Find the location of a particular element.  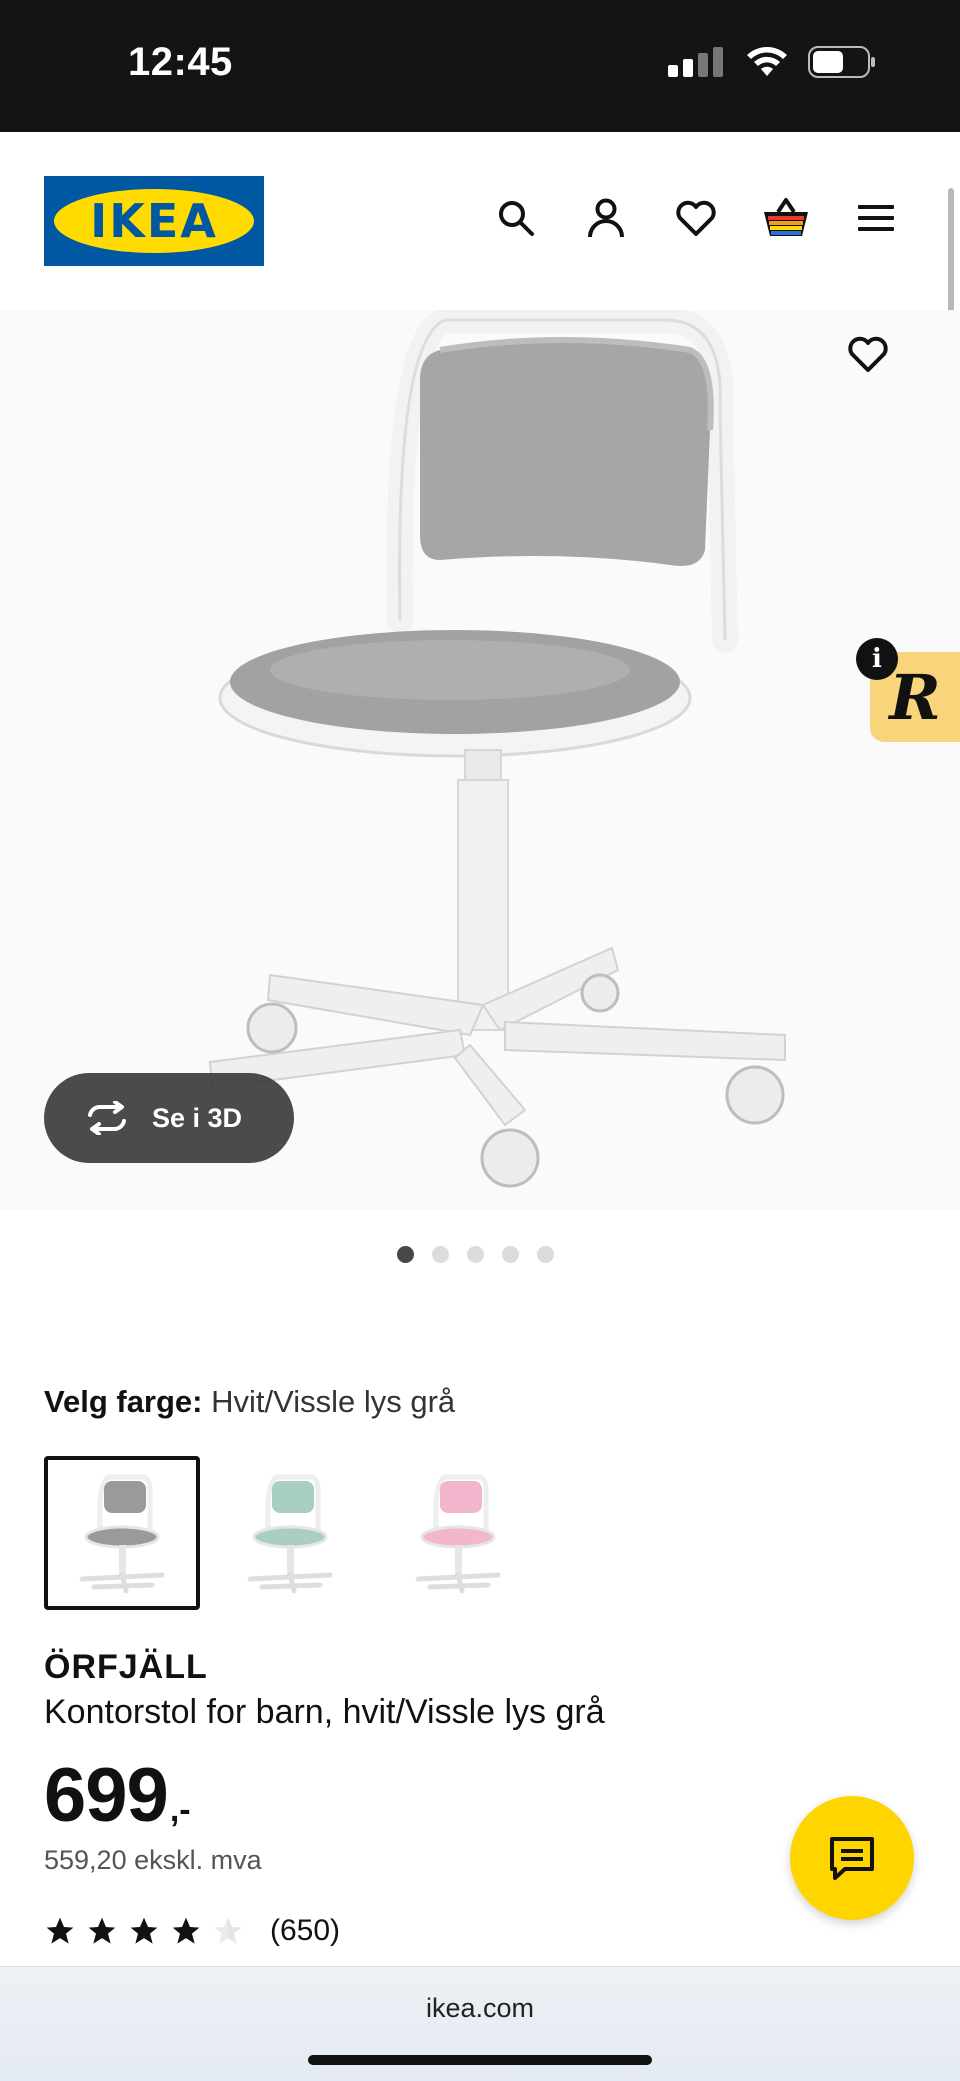

favorite-button is located at coordinates (868, 354).